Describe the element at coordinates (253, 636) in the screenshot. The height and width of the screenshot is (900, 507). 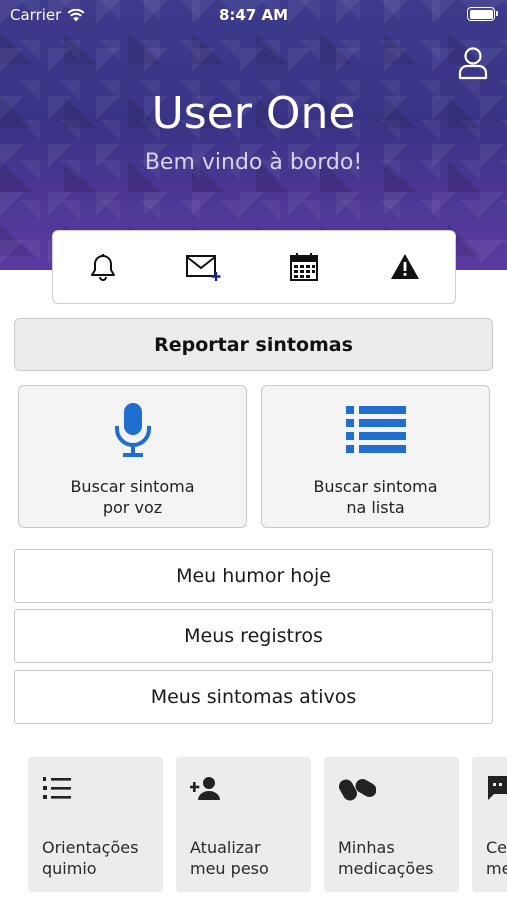
I see `my-records-button: Meus registros` at that location.